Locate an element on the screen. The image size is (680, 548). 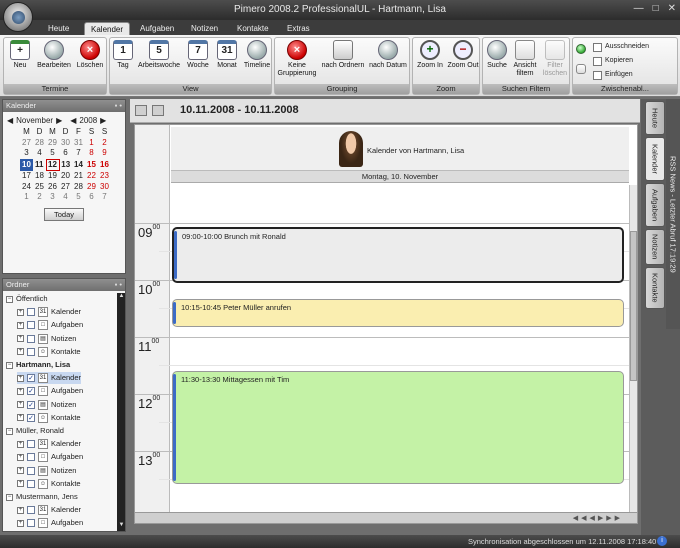
appointment: 09:00-10:00 Brunch mit Ronald is located at coordinates (398, 255).